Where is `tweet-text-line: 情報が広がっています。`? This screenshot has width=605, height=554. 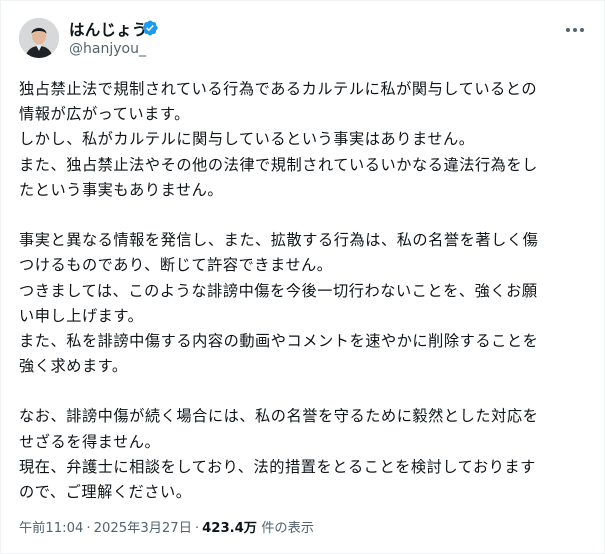
tweet-text-line: 情報が広がっています。 is located at coordinates (104, 114).